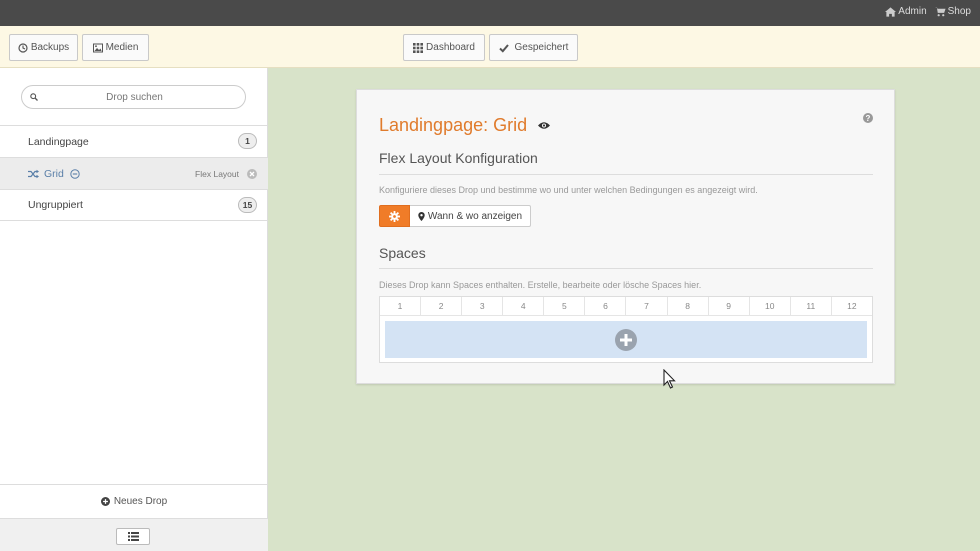 The height and width of the screenshot is (551, 980). I want to click on grid-column: 1, so click(401, 306).